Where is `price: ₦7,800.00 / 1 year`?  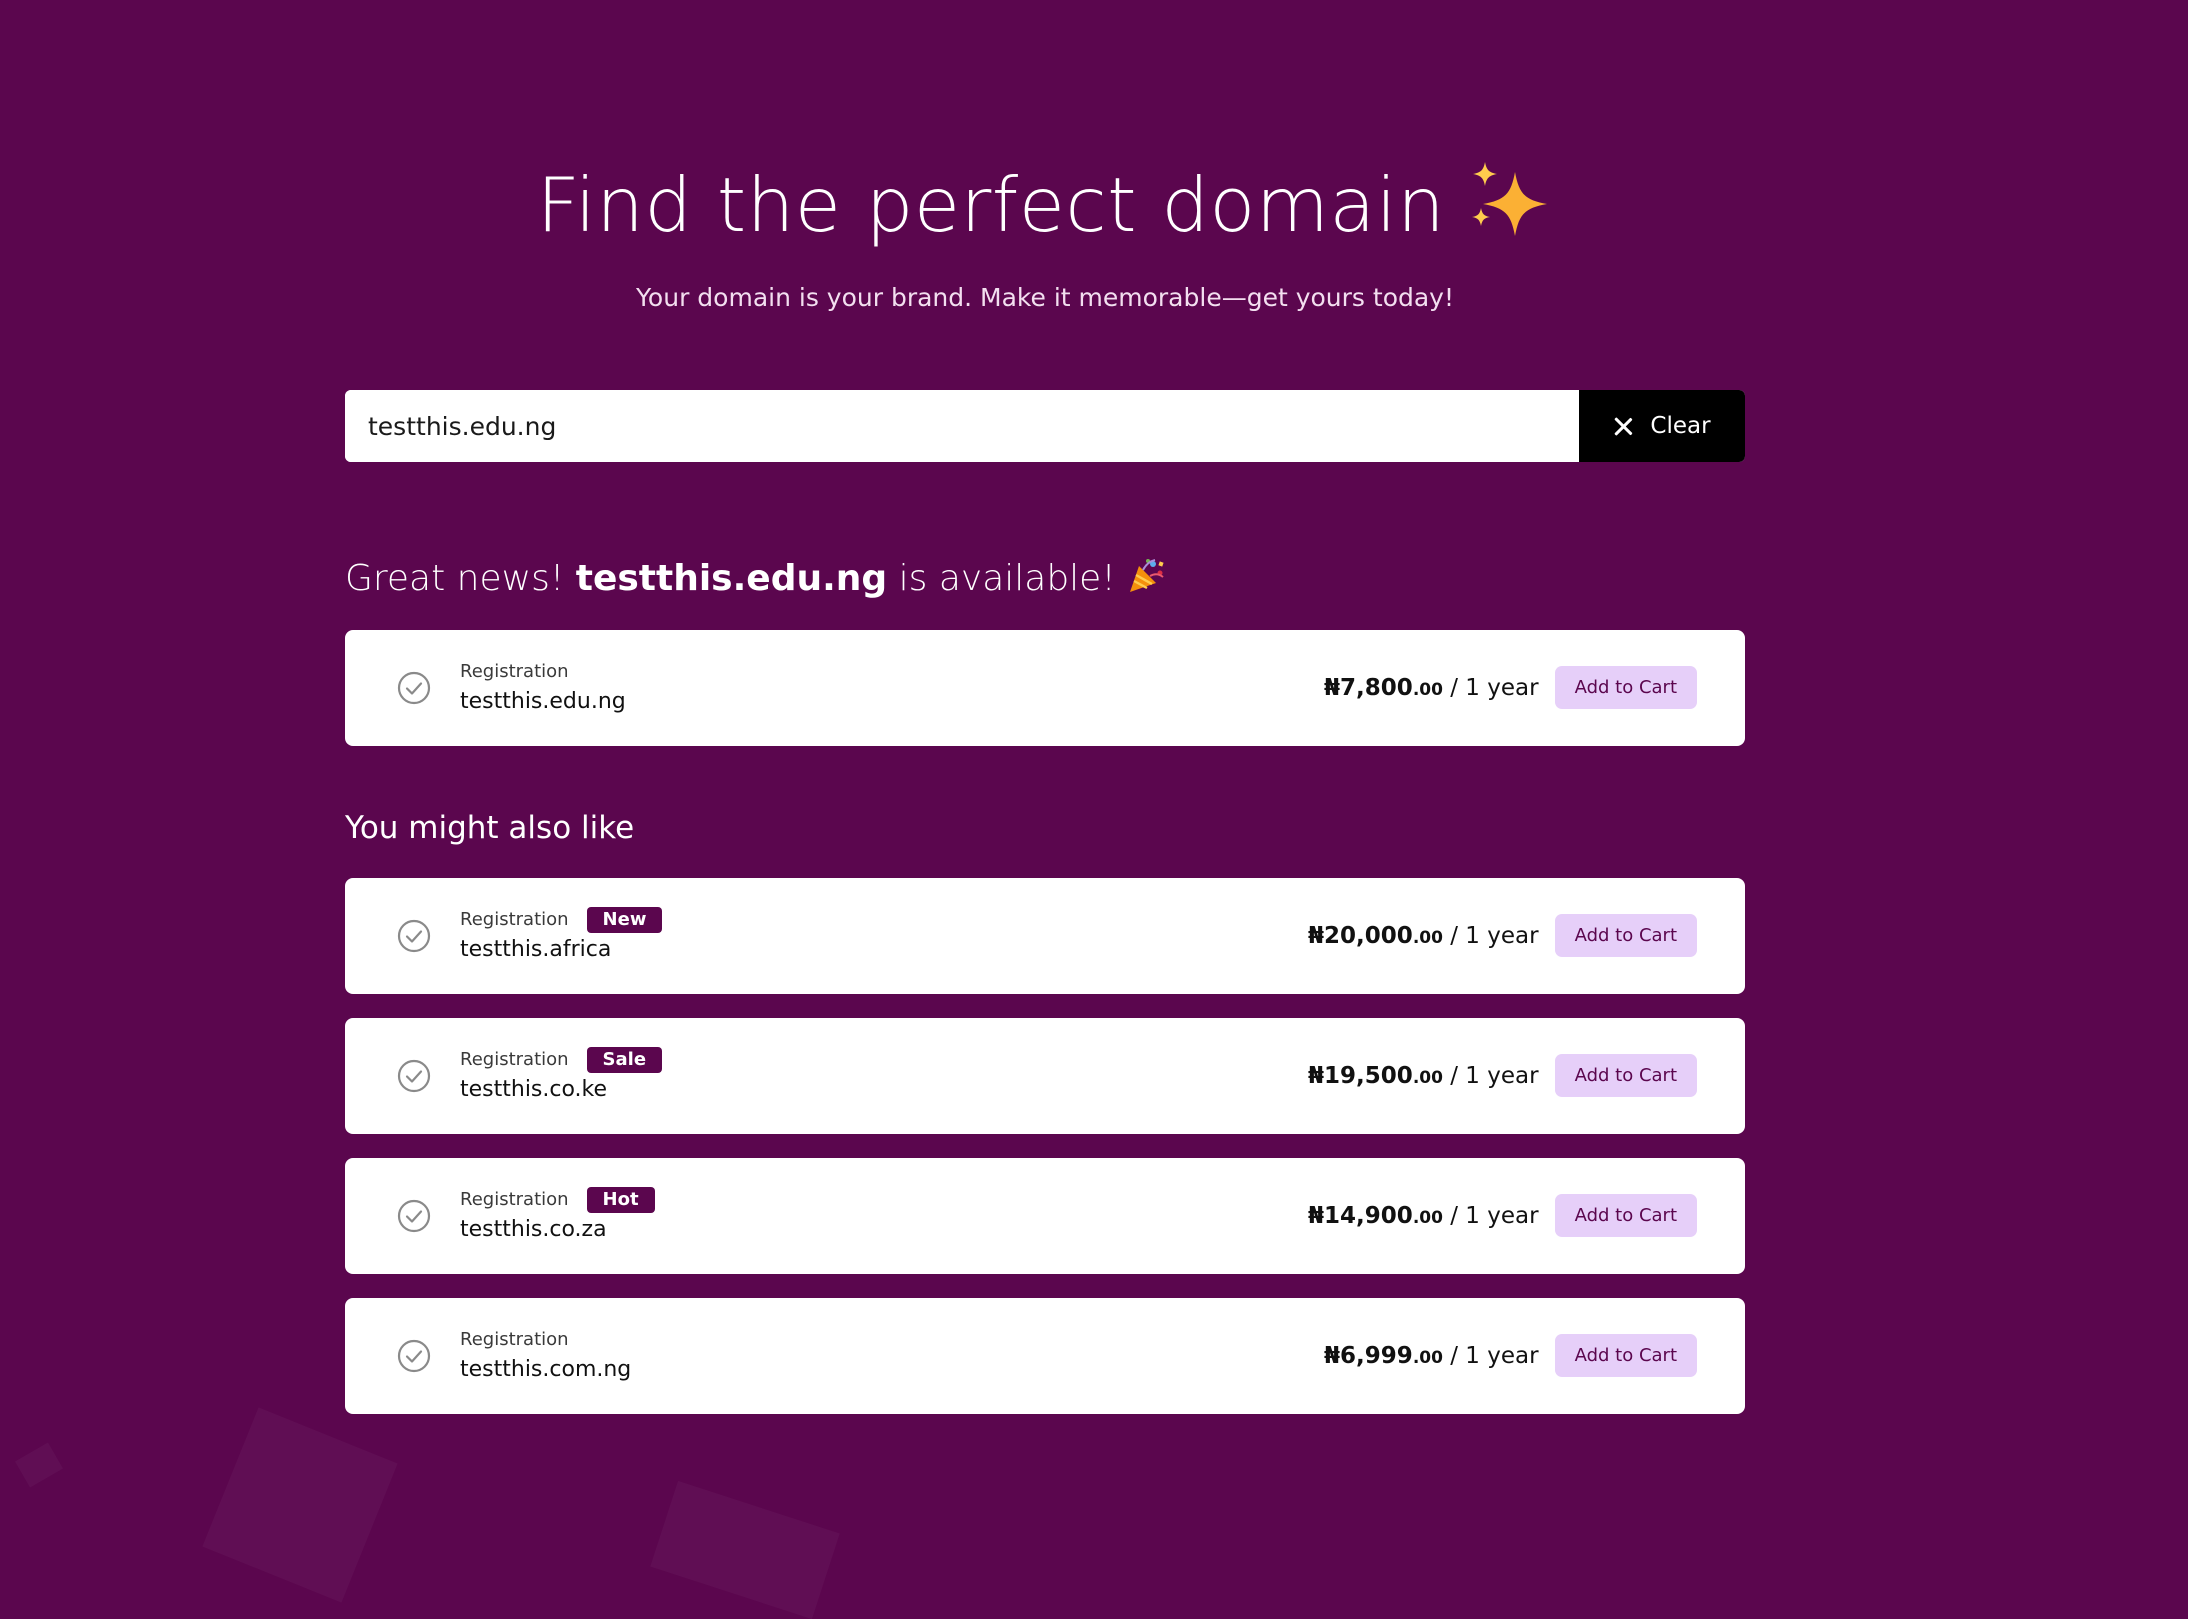 price: ₦7,800.00 / 1 year is located at coordinates (1431, 688).